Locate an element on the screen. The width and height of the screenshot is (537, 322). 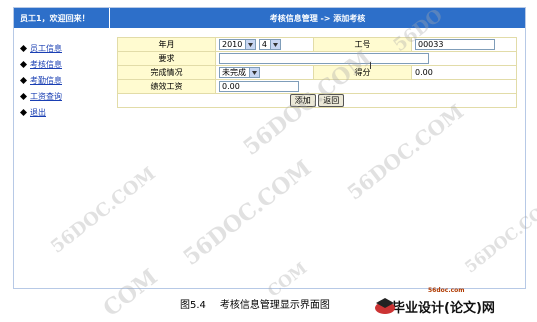
site-logo: 56doc.com 毕业设计(论文)网 is located at coordinates (452, 302).